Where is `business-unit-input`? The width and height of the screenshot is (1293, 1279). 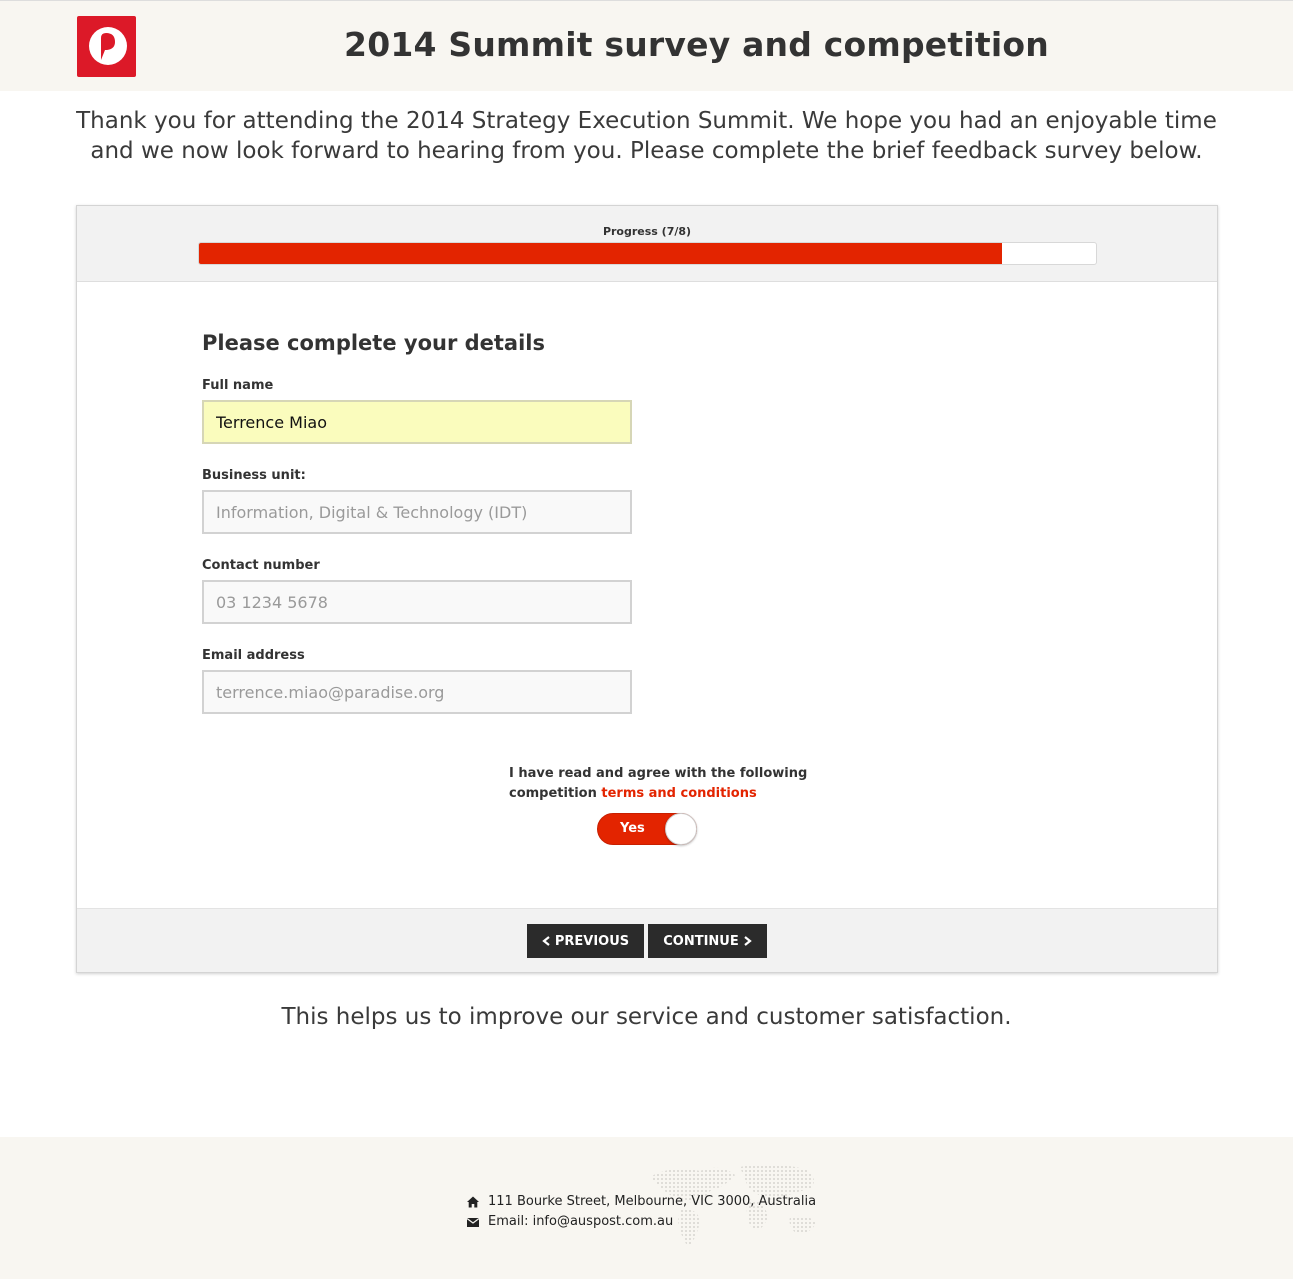
business-unit-input is located at coordinates (417, 512).